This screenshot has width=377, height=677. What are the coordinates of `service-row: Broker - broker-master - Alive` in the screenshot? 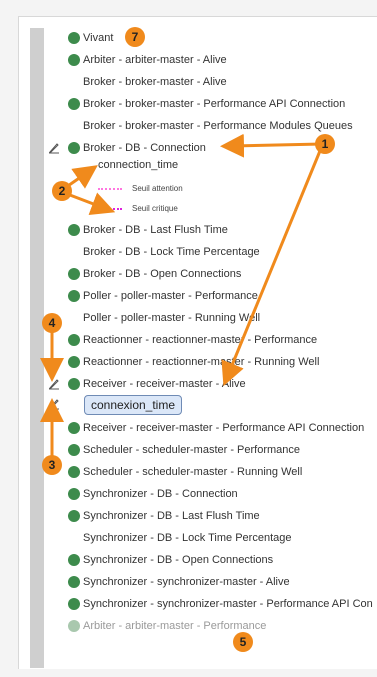 It's located at (147, 82).